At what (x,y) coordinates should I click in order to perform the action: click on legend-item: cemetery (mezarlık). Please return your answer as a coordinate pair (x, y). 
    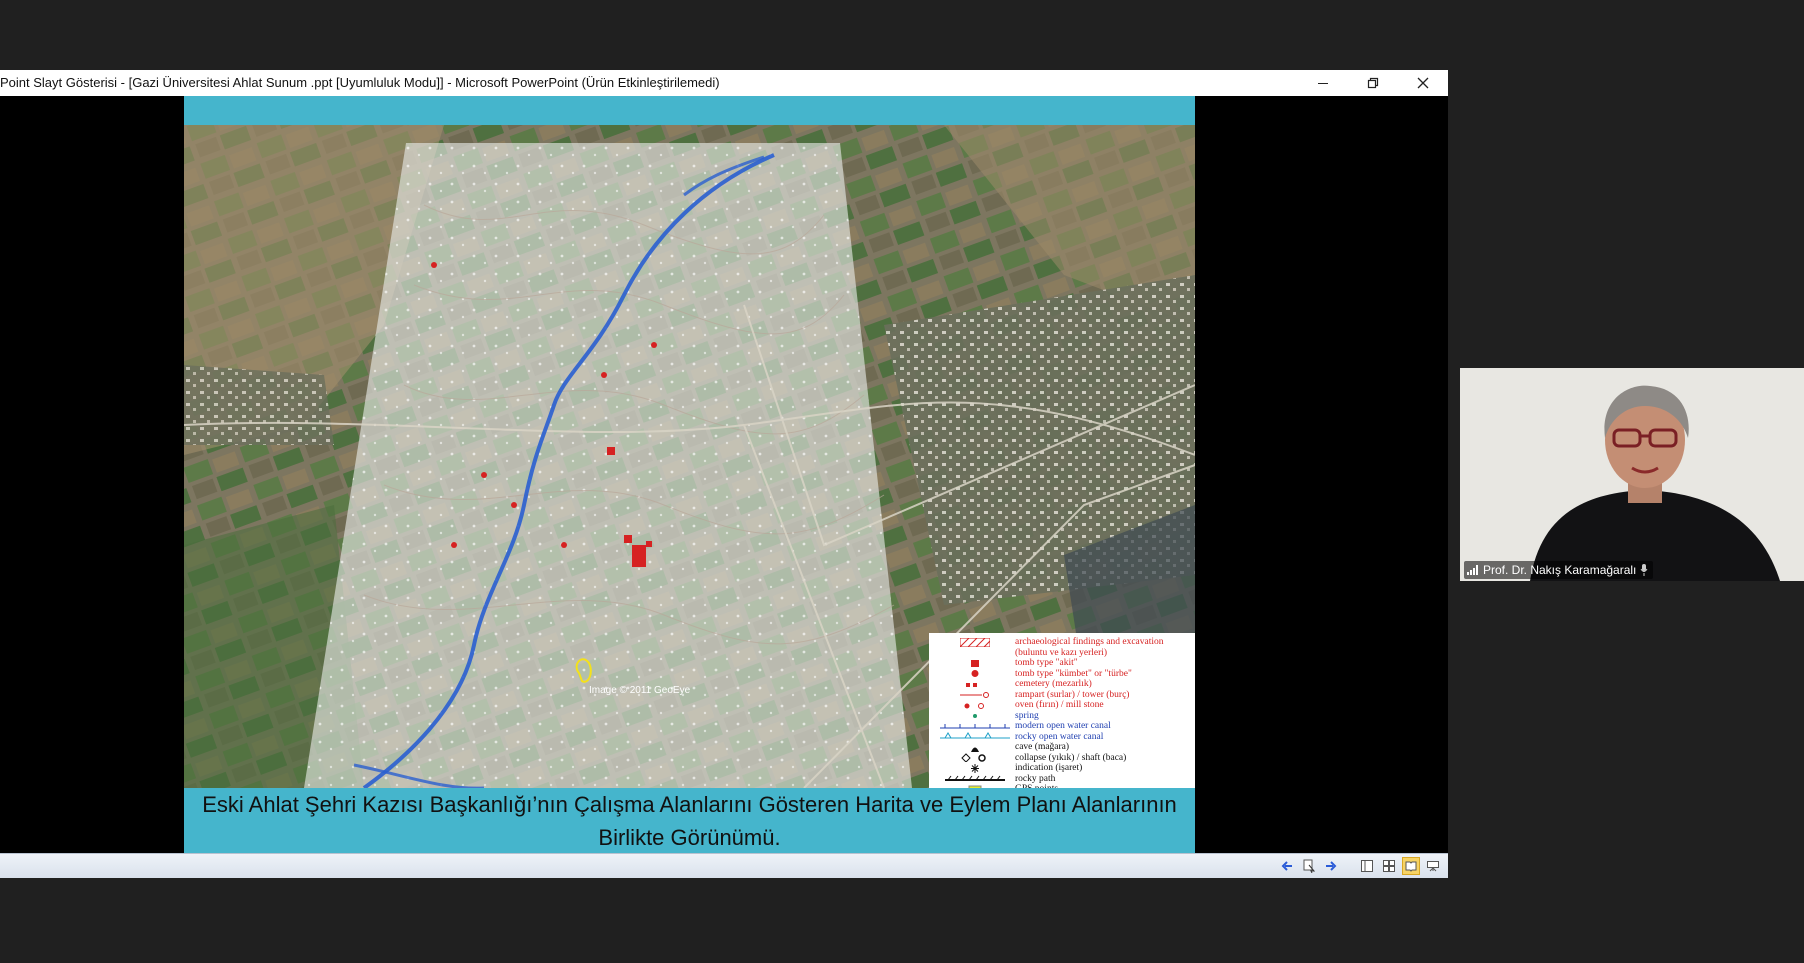
    Looking at the image, I should click on (1063, 684).